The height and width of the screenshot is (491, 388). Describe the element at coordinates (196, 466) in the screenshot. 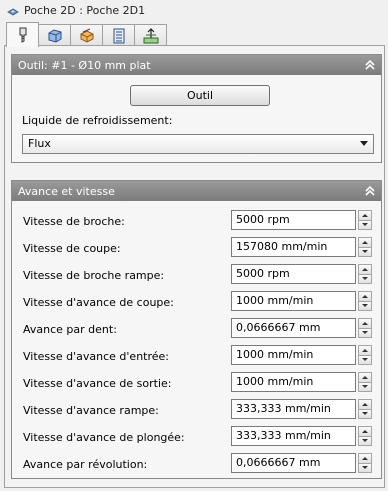

I see `feed-row: Avance par révolution: 0,0666667 mm` at that location.